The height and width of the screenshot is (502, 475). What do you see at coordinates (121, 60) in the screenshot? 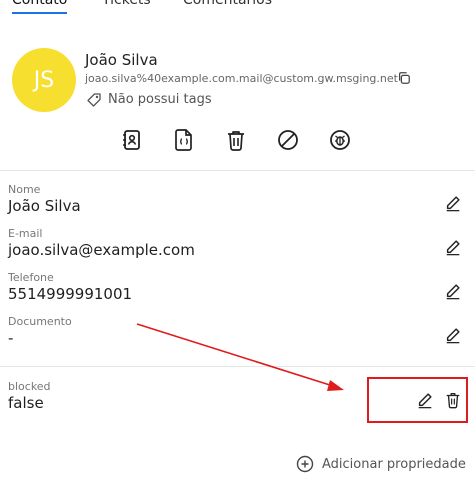
I see `contact-name: João Silva` at bounding box center [121, 60].